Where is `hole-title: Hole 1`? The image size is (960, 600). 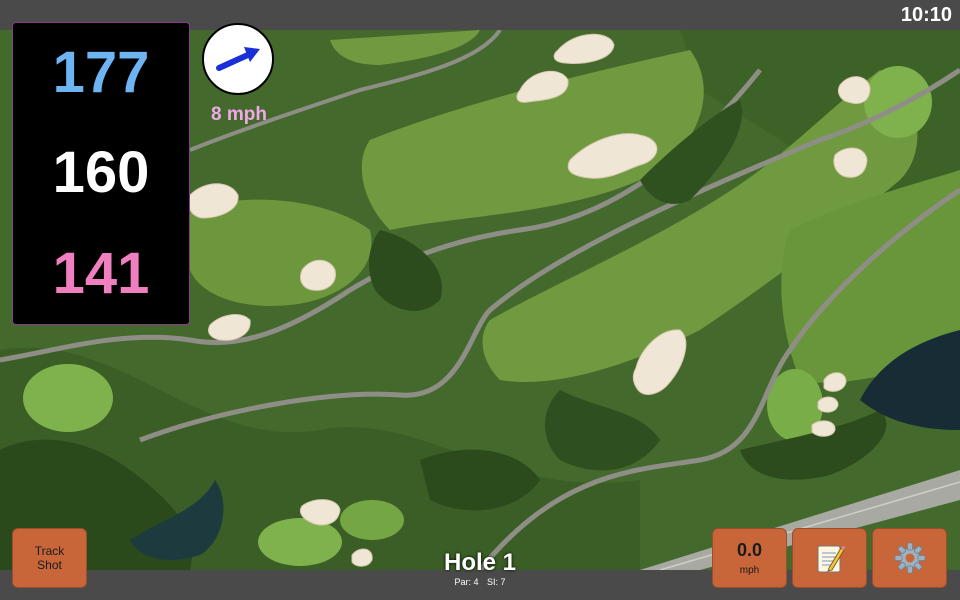
hole-title: Hole 1 is located at coordinates (480, 562).